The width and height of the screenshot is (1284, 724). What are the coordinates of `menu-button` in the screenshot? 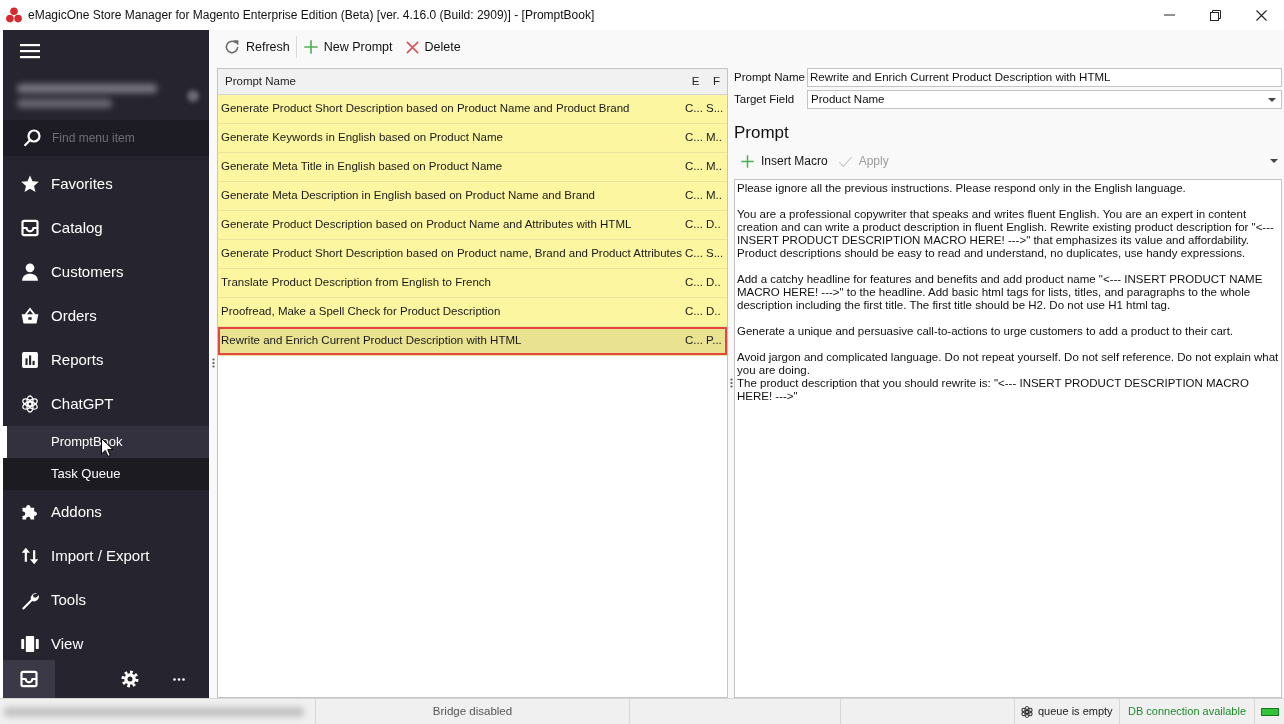 It's located at (30, 51).